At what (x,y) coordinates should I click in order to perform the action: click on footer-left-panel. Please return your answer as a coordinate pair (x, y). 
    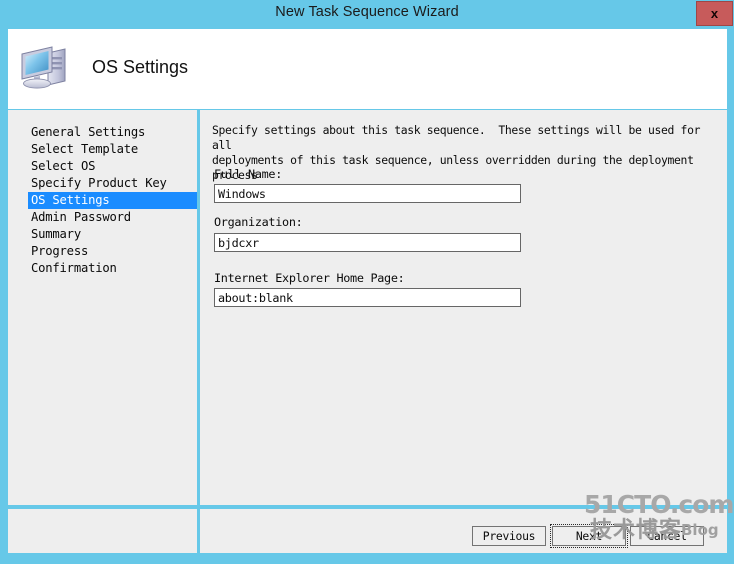
    Looking at the image, I should click on (102, 531).